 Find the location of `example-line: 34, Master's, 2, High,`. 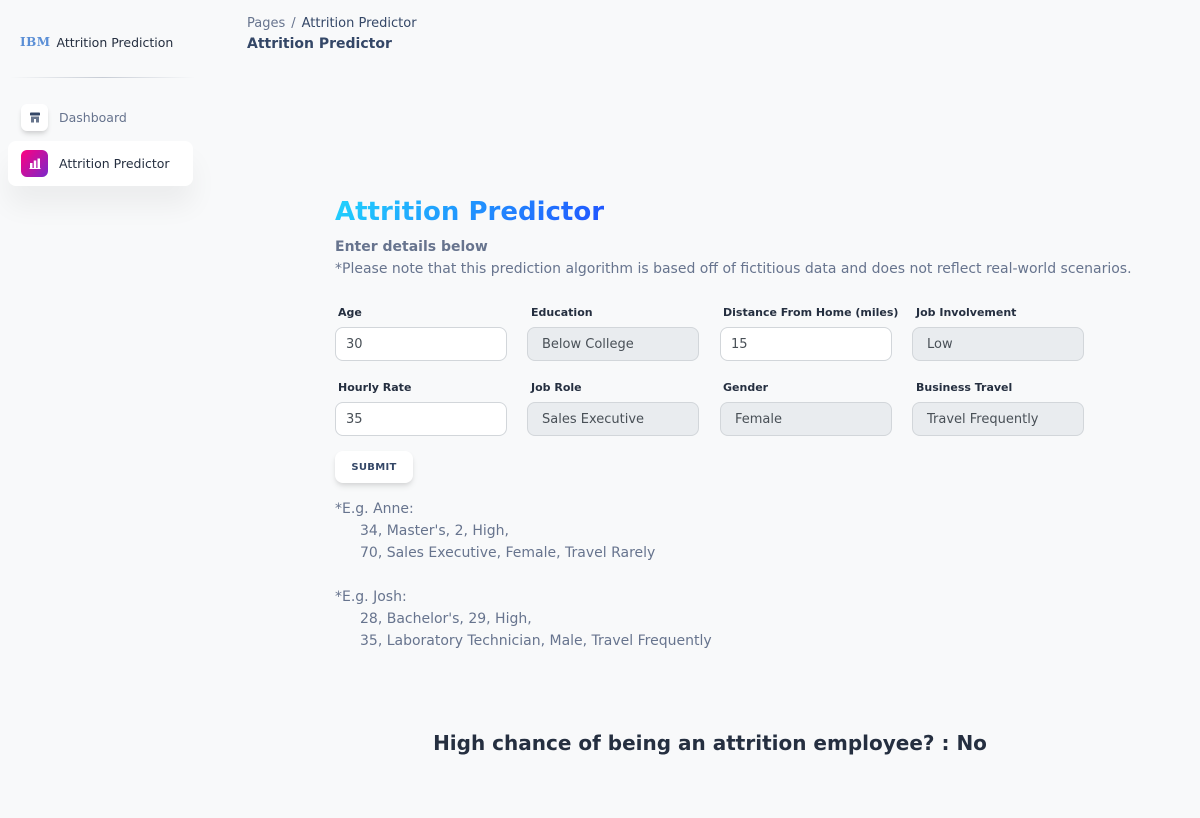

example-line: 34, Master's, 2, High, is located at coordinates (435, 531).